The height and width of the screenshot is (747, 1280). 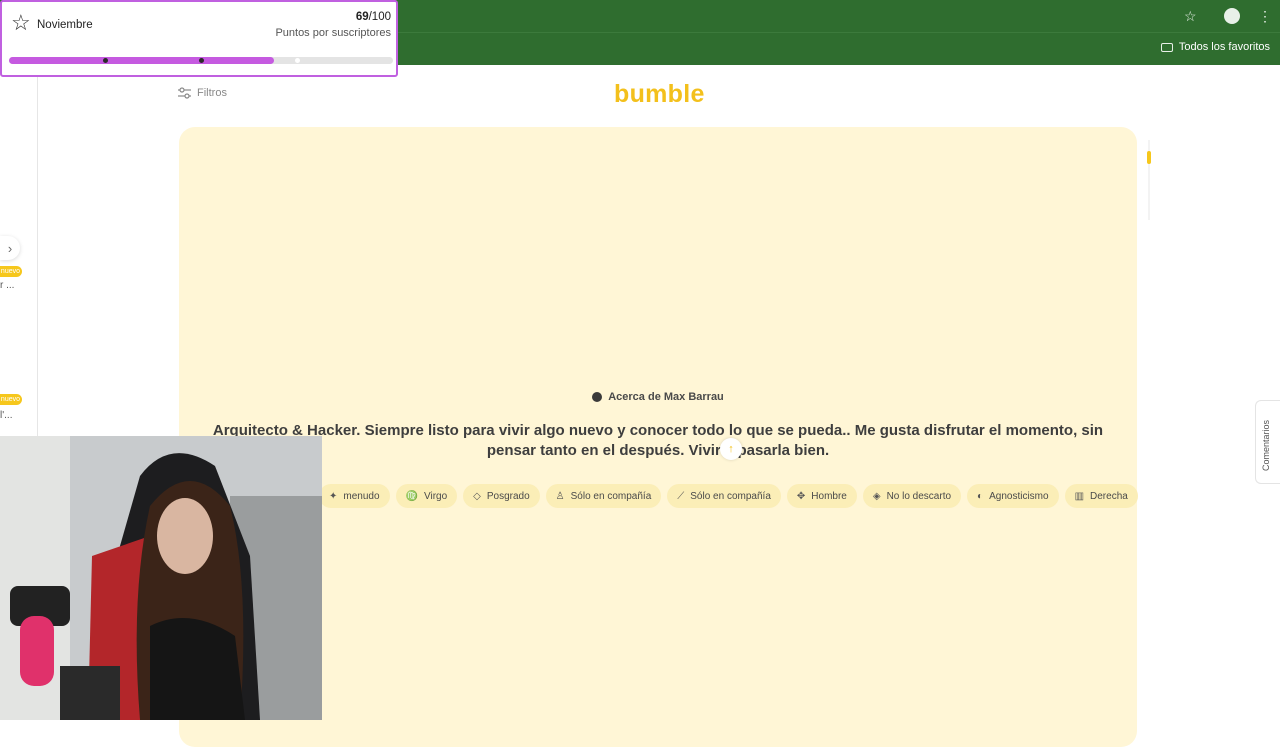 I want to click on chevron-right-icon: ›, so click(x=10, y=248).